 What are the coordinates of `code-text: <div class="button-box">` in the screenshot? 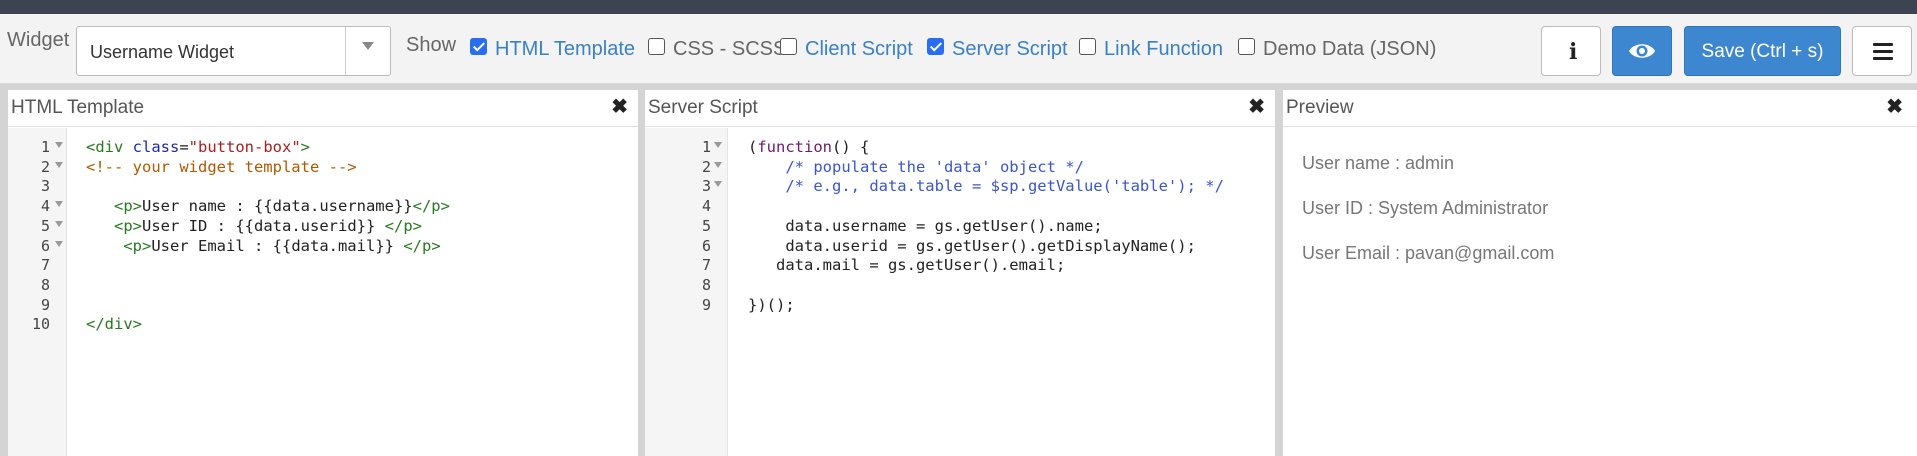 It's located at (198, 147).